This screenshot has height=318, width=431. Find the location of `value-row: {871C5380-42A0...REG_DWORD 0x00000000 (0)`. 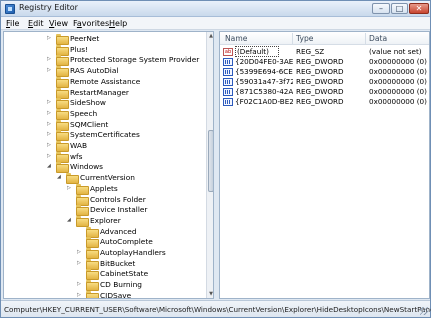

value-row: {871C5380-42A0...REG_DWORD 0x00000000 (0) is located at coordinates (324, 92).